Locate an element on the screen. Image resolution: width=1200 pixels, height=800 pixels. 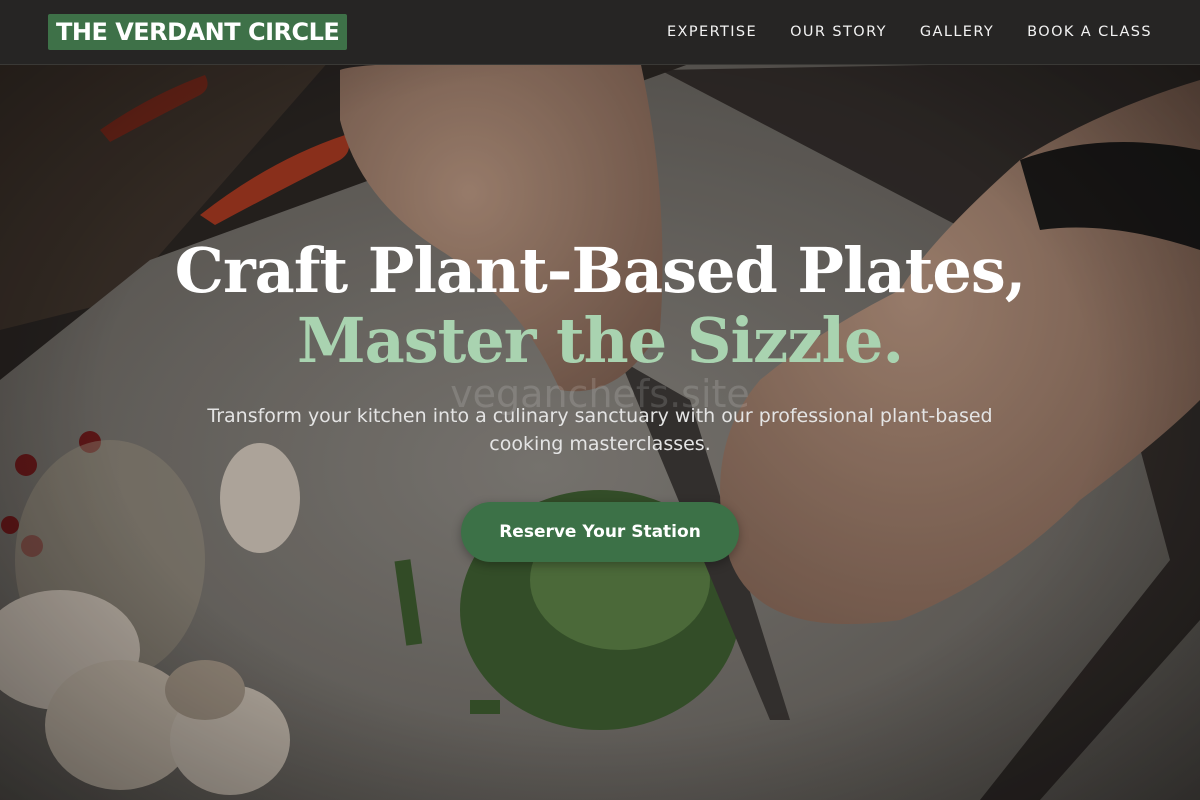
brand-logo: THE VERDANT CIRCLE is located at coordinates (198, 32).